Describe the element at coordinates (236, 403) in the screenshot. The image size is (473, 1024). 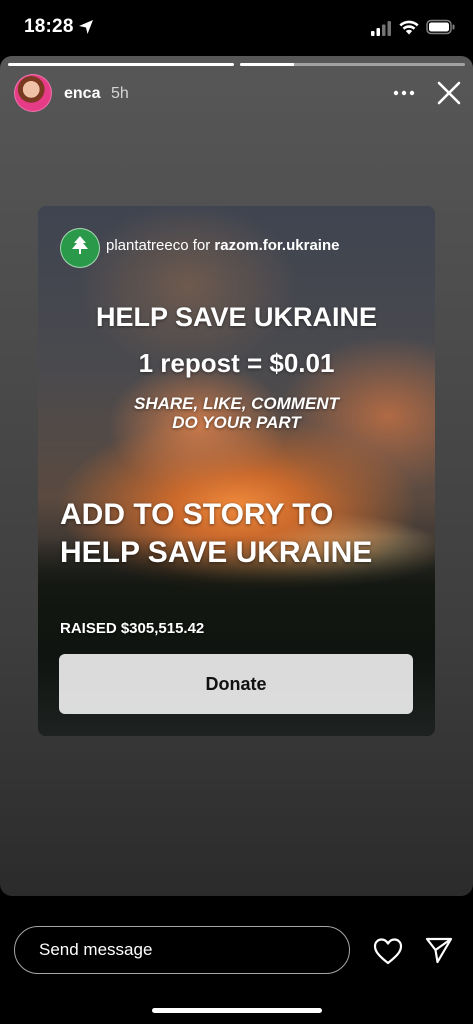
I see `post-share-line-1: SHARE, LIKE, COMMENT` at that location.